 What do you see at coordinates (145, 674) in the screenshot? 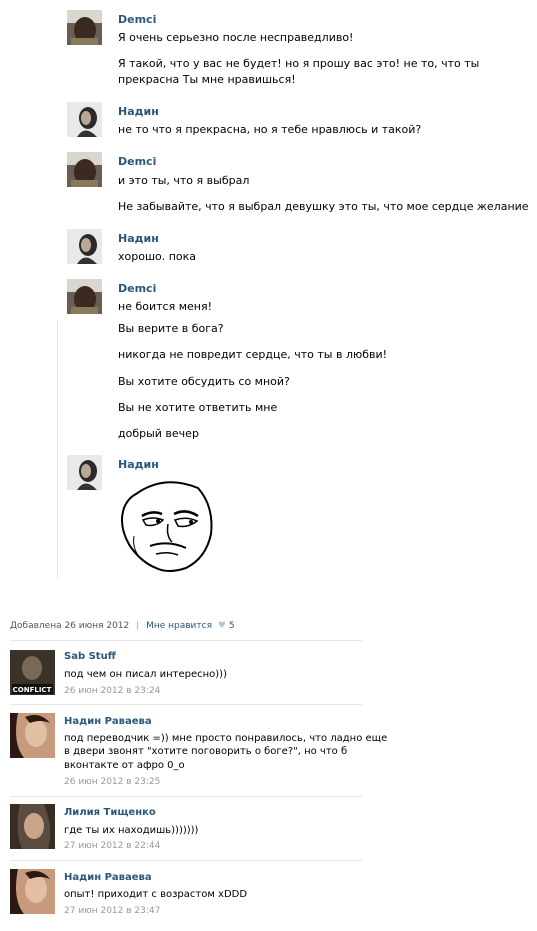
I see `comment-text: под чем он писал интересно)))` at bounding box center [145, 674].